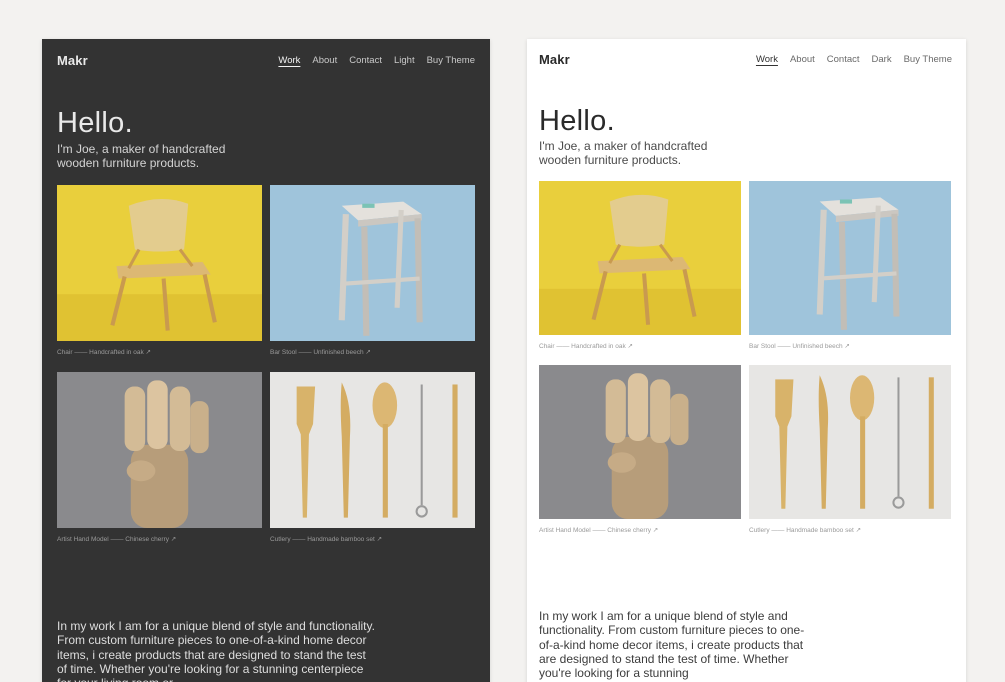  What do you see at coordinates (882, 59) in the screenshot?
I see `nav-theme-toggle: Dark` at bounding box center [882, 59].